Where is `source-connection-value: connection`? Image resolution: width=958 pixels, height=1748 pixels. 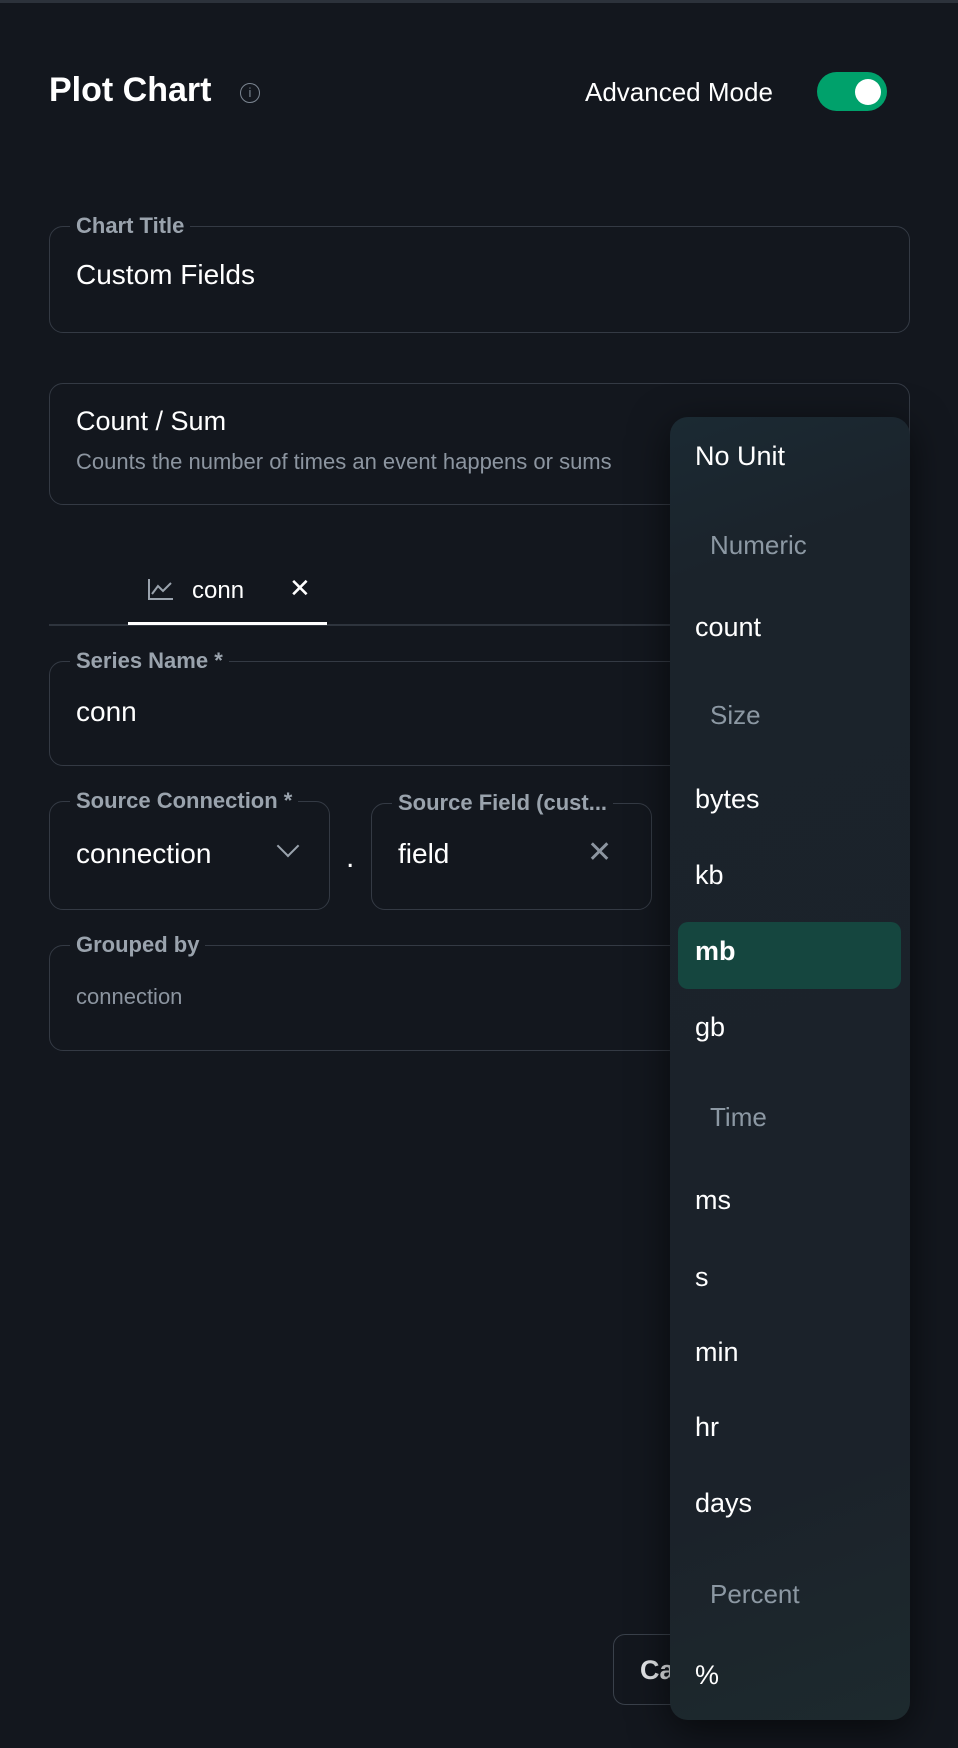
source-connection-value: connection is located at coordinates (144, 853).